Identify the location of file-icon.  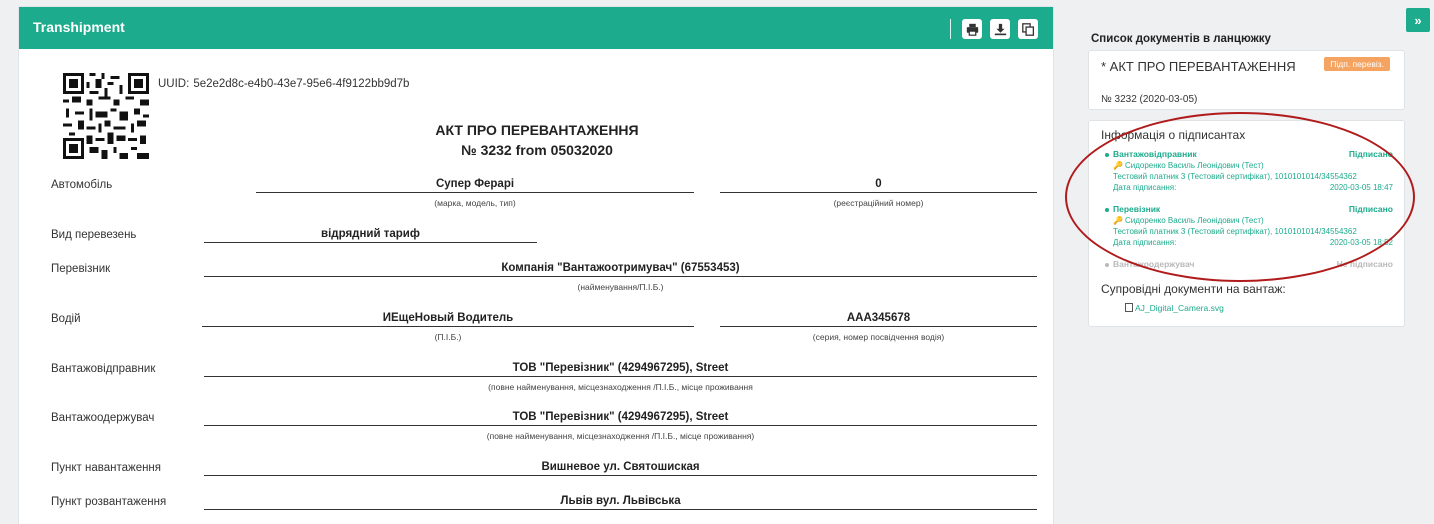
(1129, 307).